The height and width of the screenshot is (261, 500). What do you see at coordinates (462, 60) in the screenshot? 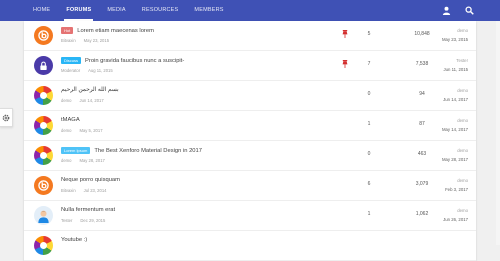
I see `last-post-user: Tester` at bounding box center [462, 60].